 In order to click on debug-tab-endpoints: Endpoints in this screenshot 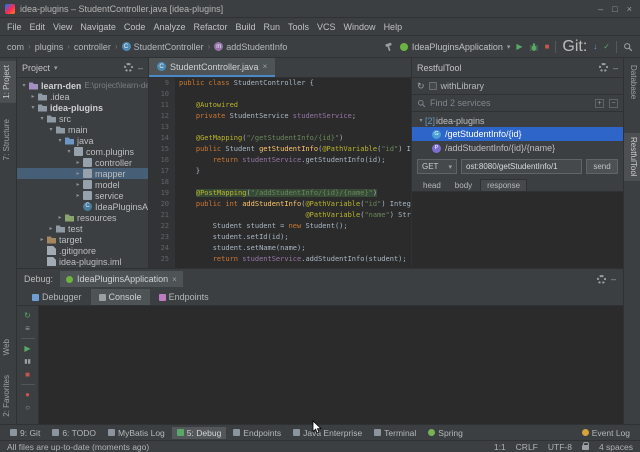, I will do `click(184, 297)`.